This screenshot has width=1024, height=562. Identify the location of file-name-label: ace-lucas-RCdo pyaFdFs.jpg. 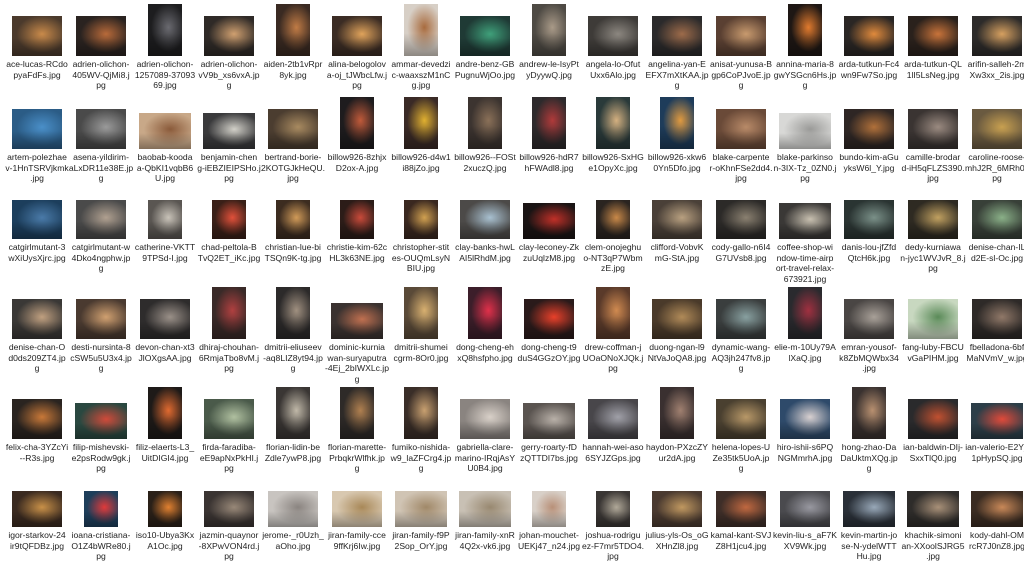
(37, 69).